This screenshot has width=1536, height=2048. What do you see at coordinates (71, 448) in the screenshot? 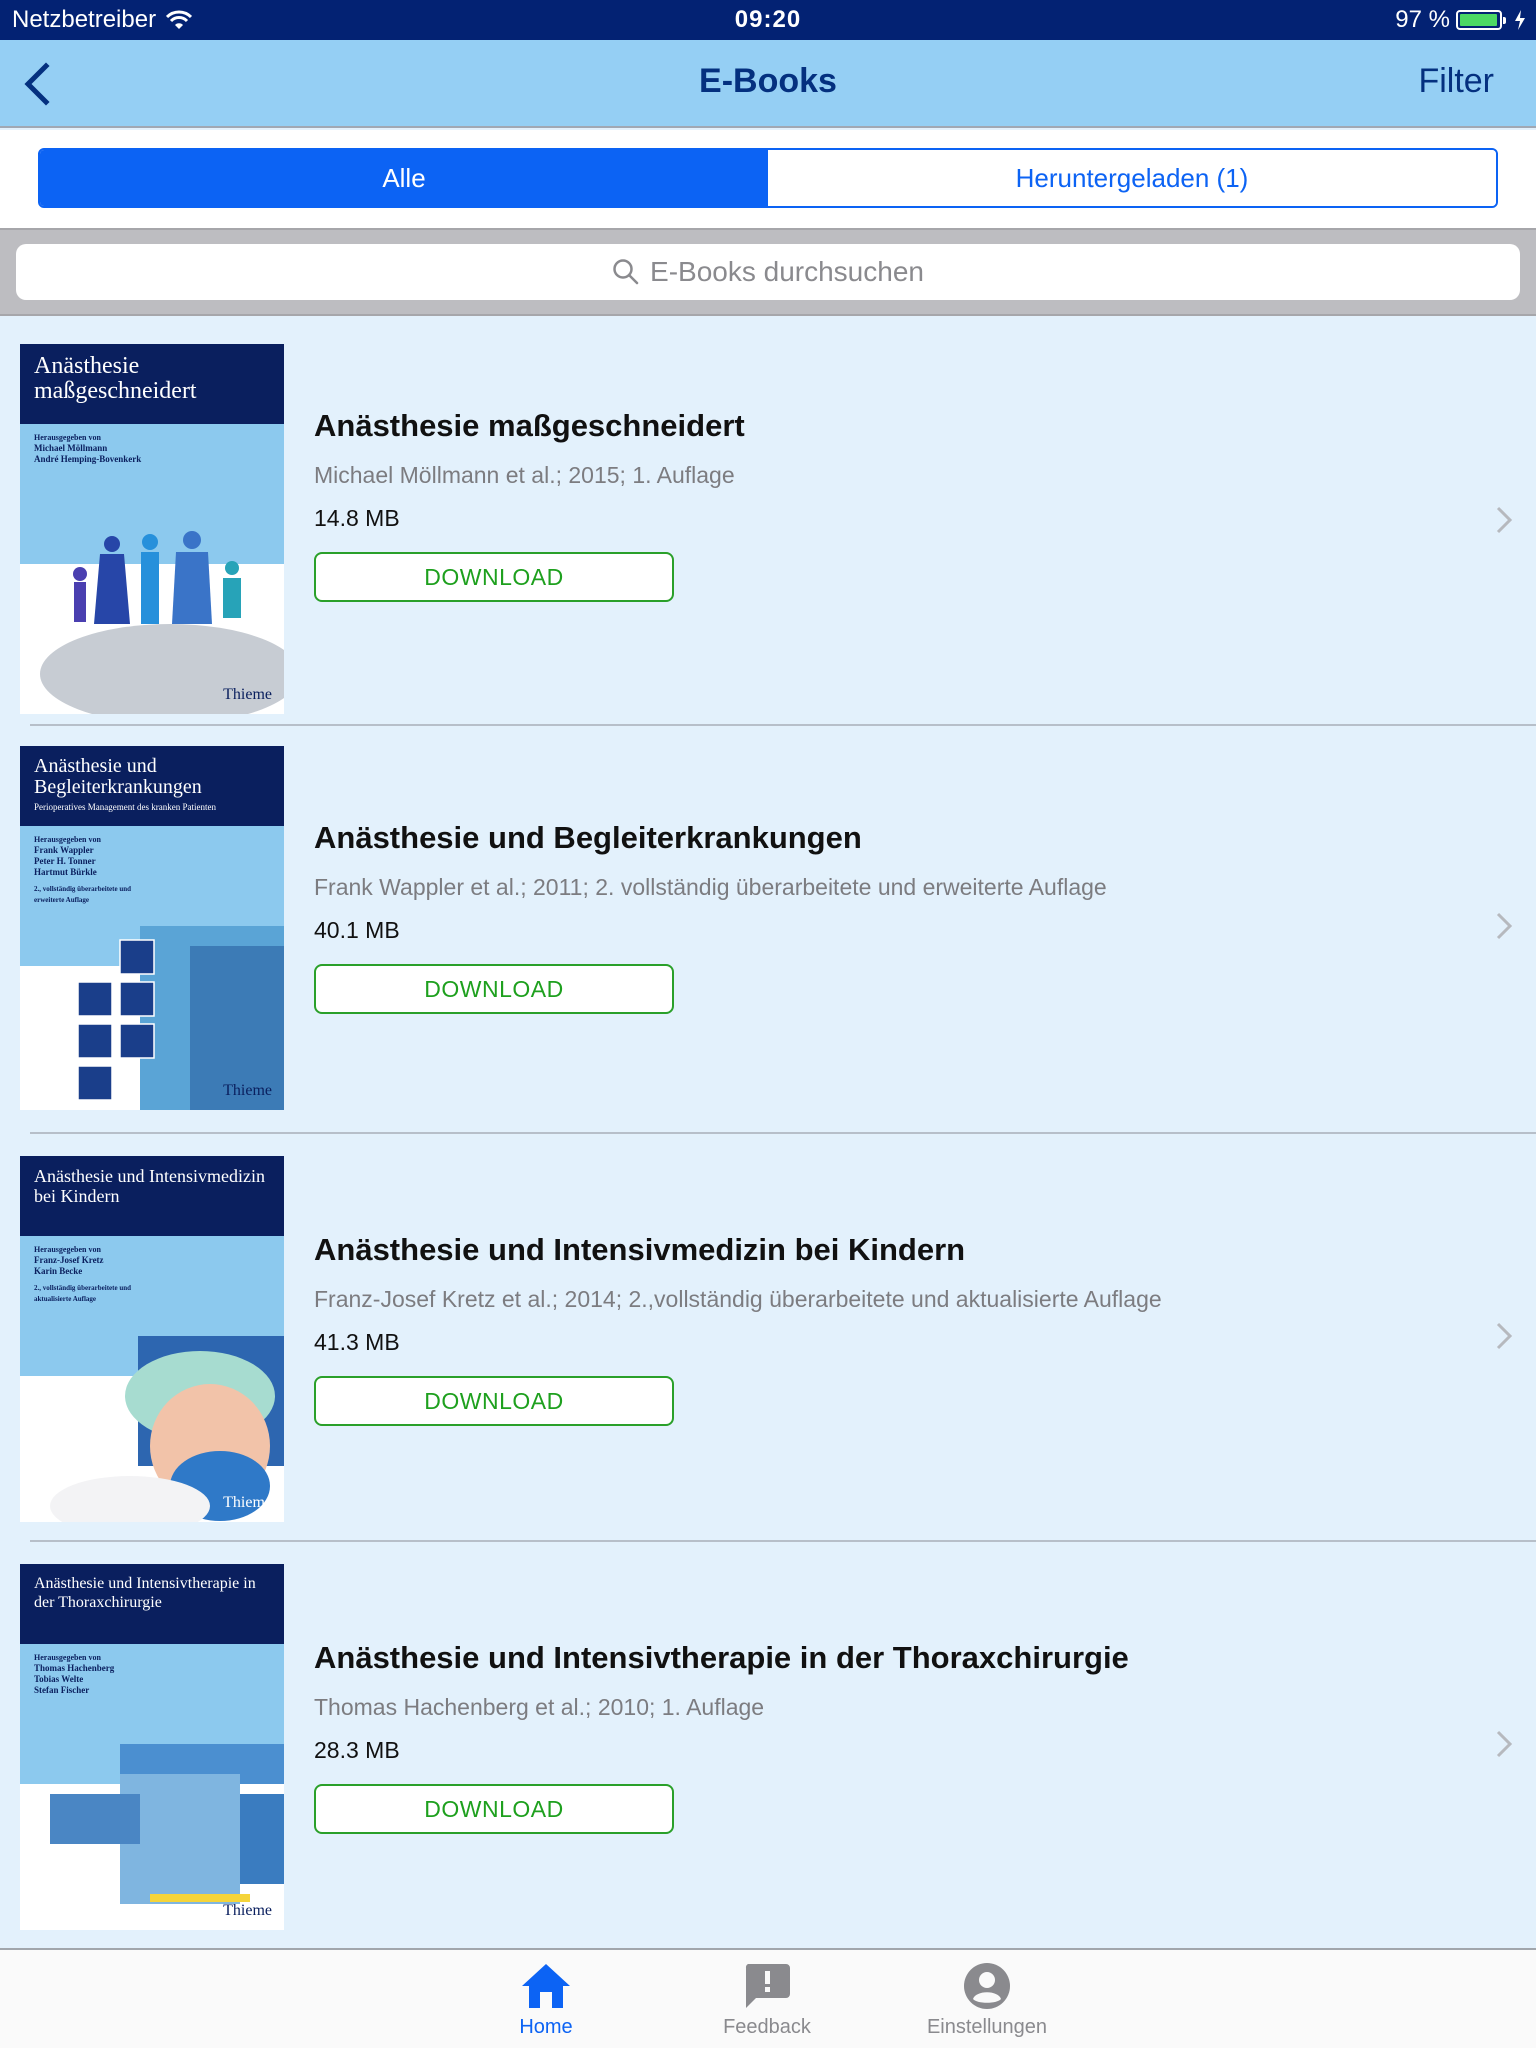
I see `cover-editor: Michael Möllmann` at bounding box center [71, 448].